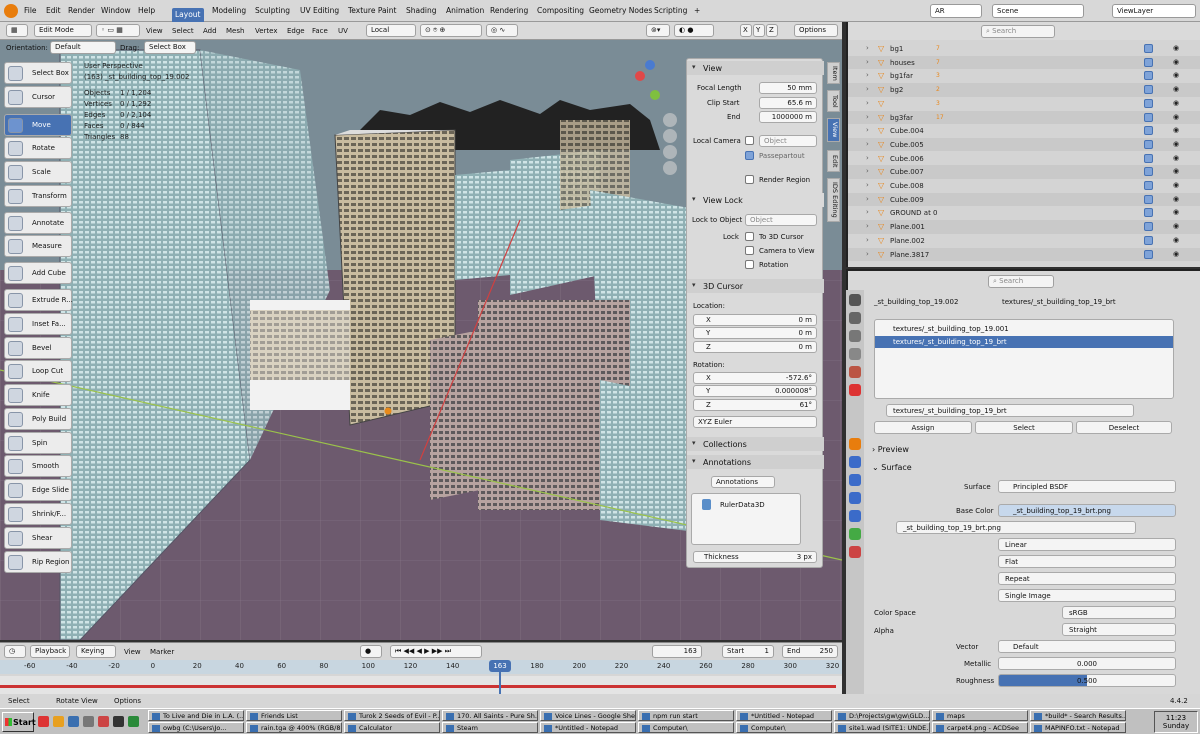 This screenshot has height=734, width=1200. Describe the element at coordinates (855, 354) in the screenshot. I see `view-layer-tab-icon` at that location.